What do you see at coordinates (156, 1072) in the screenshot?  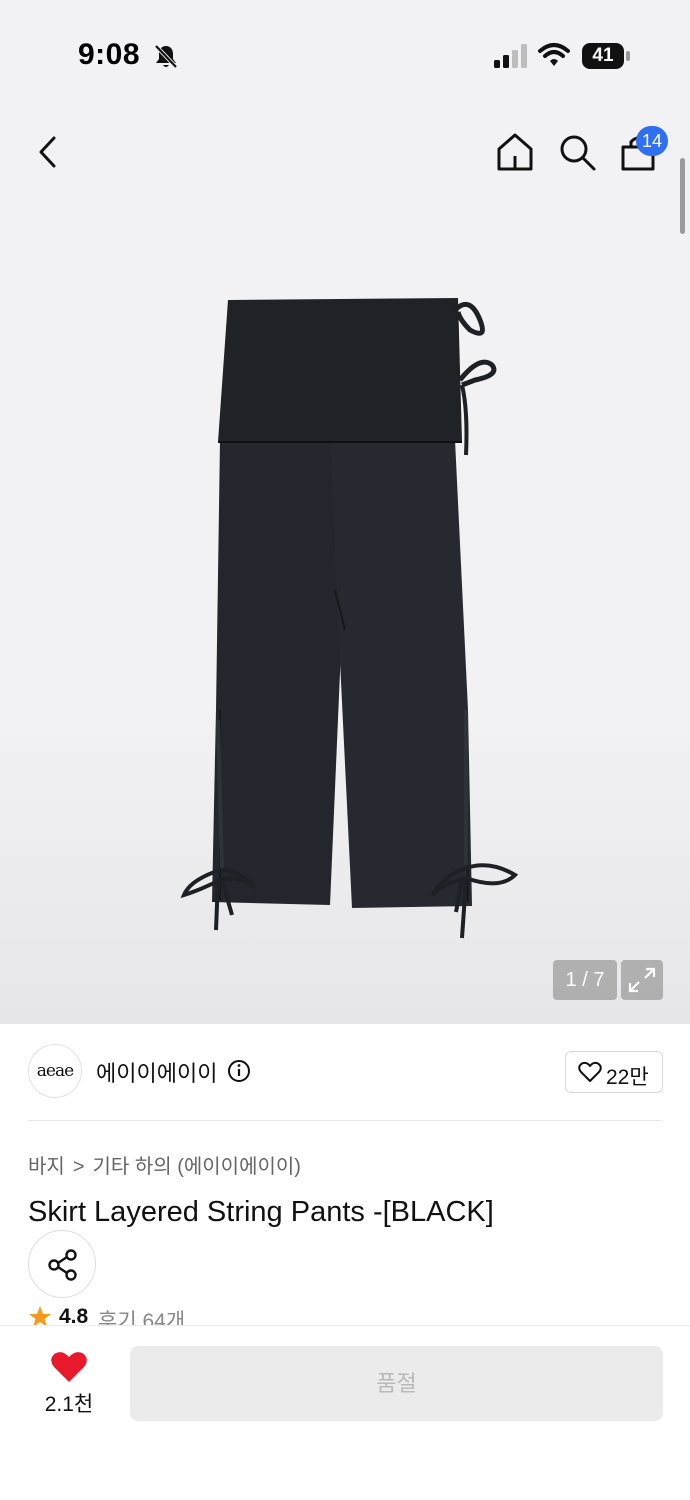 I see `brand-name: 에이이에이이` at bounding box center [156, 1072].